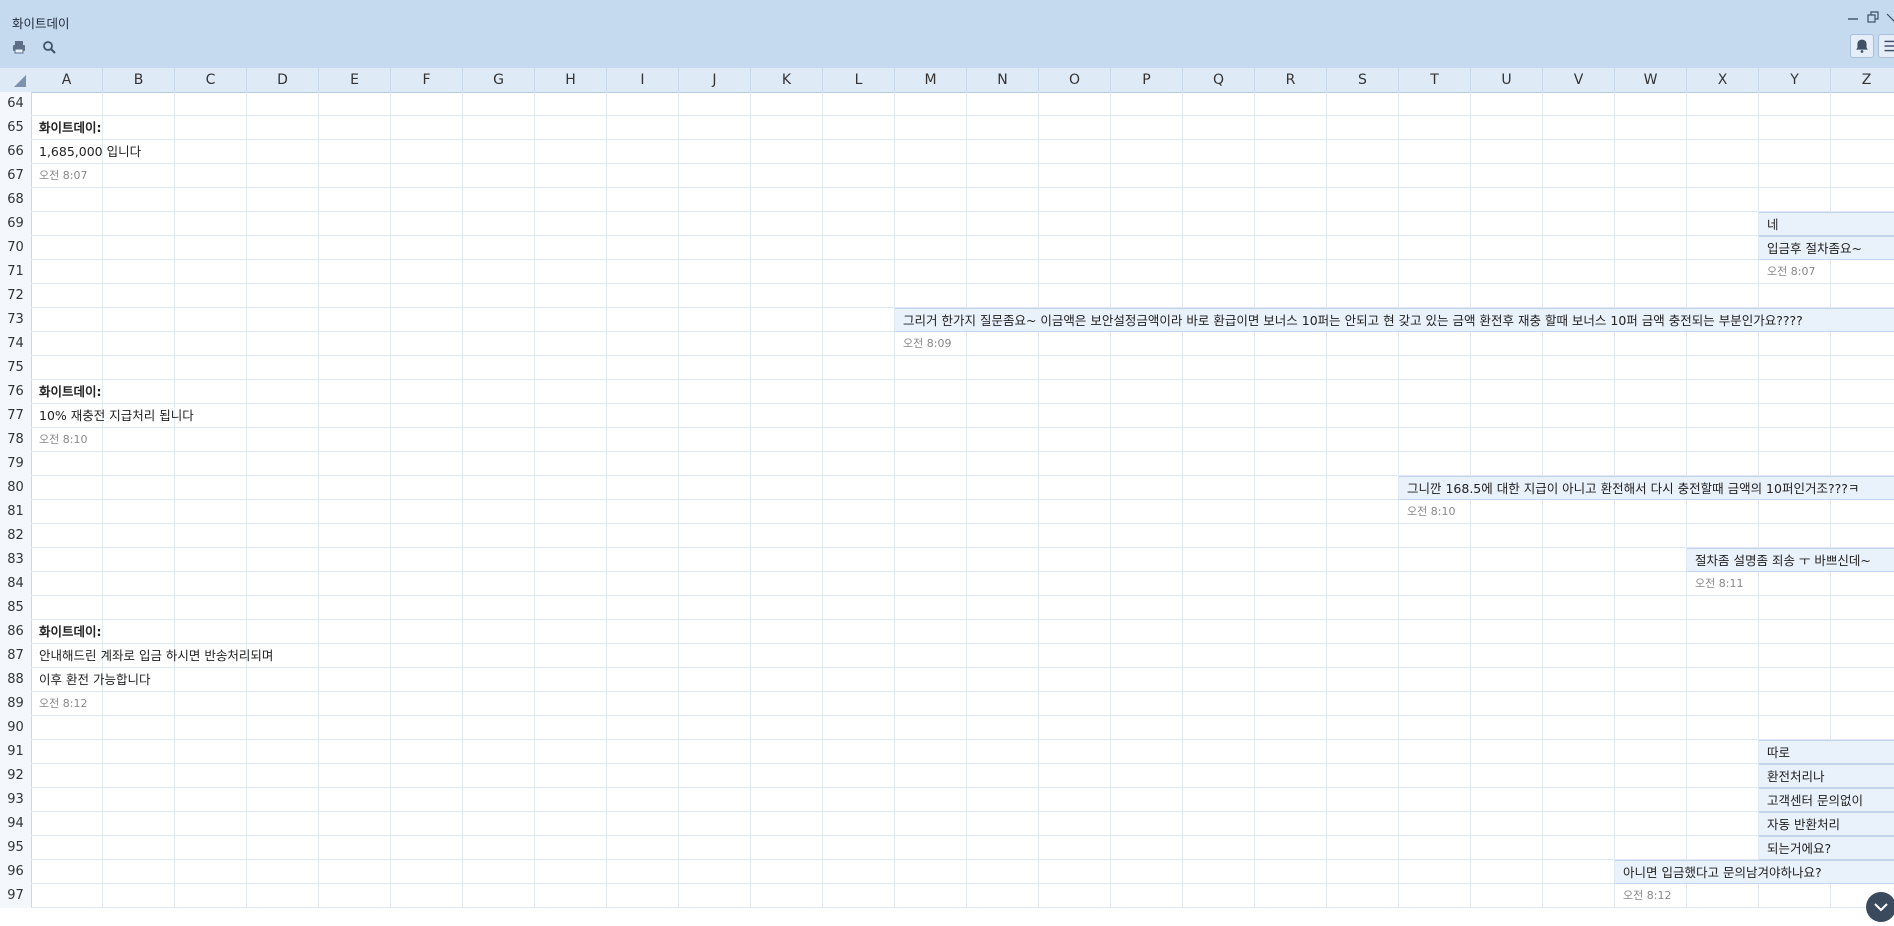 The height and width of the screenshot is (926, 1894). I want to click on message-text: 10% 재충전 지급처리 됩니다, so click(116, 415).